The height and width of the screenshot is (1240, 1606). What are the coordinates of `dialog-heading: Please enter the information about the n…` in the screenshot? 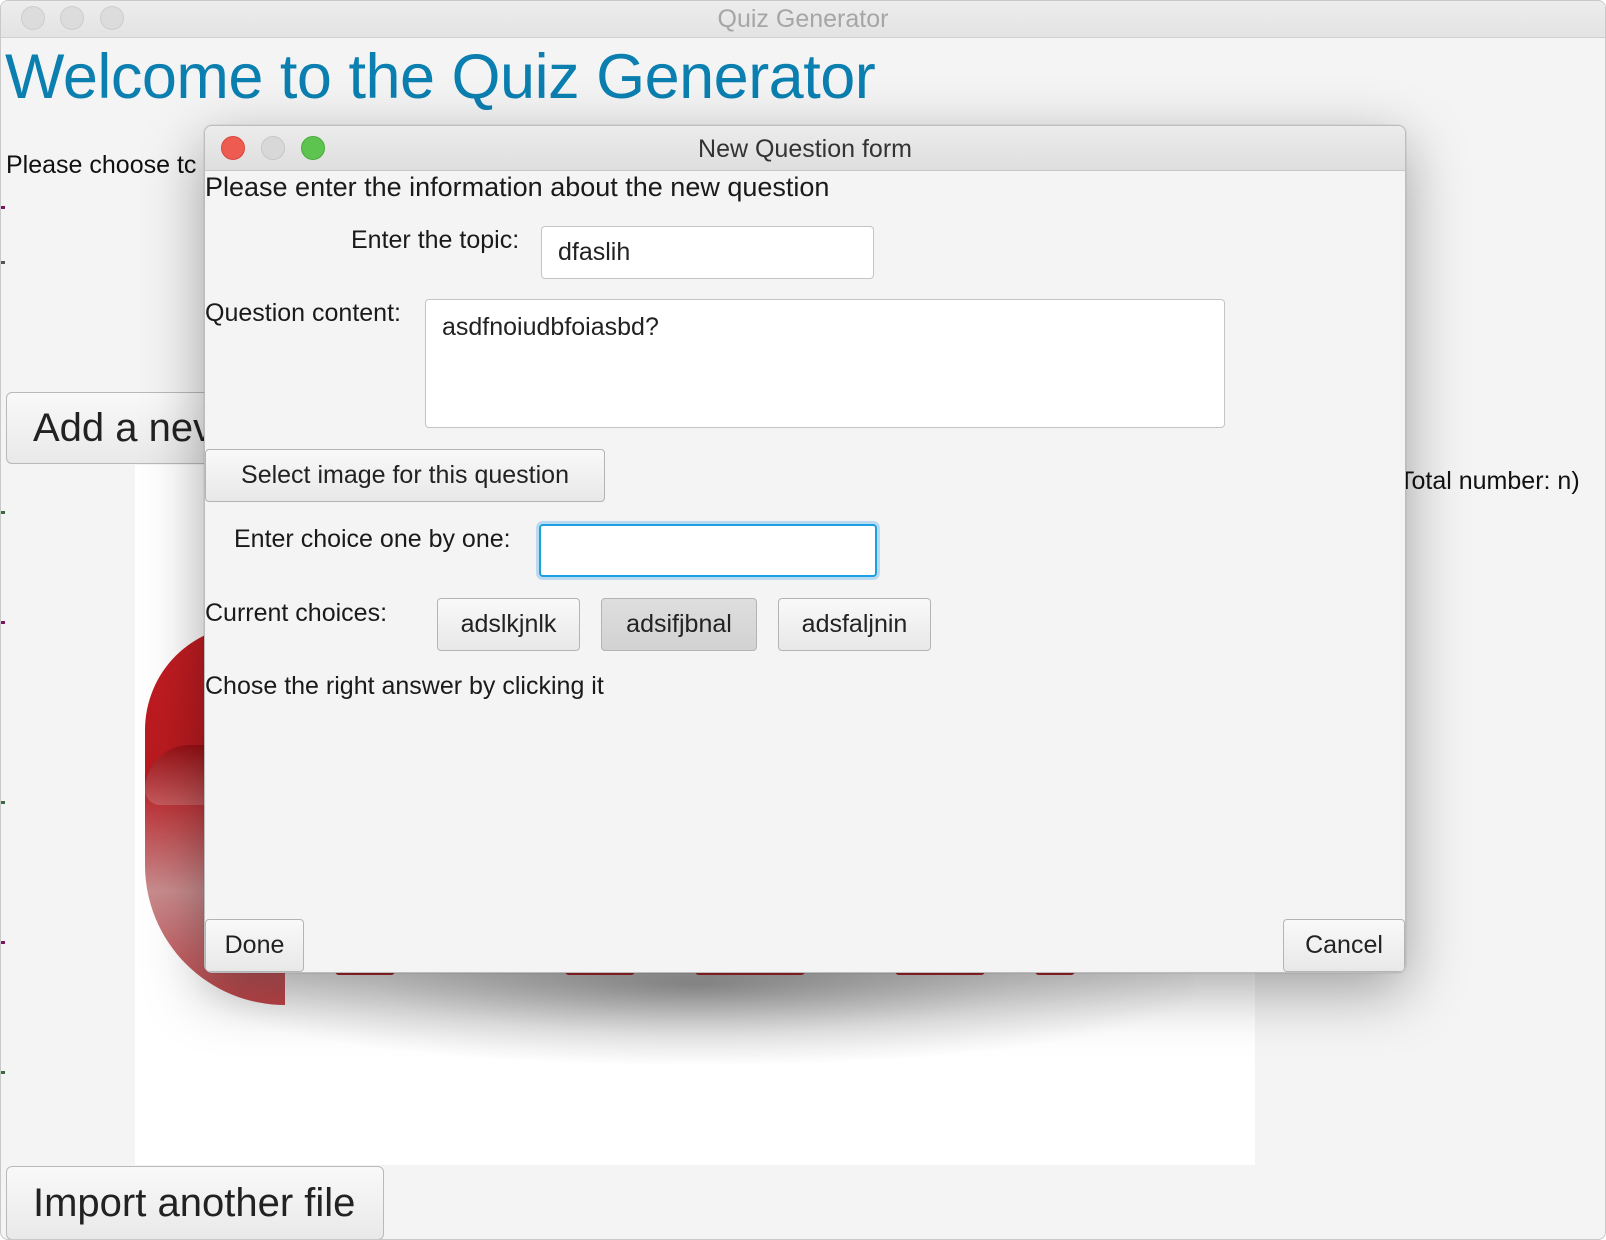 It's located at (517, 187).